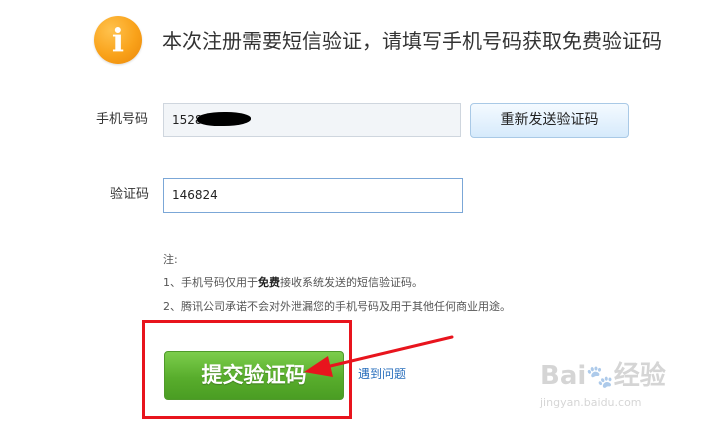 The image size is (704, 438). Describe the element at coordinates (210, 282) in the screenshot. I see `note-line-1-prefix: 1、手机号码仅用于` at that location.